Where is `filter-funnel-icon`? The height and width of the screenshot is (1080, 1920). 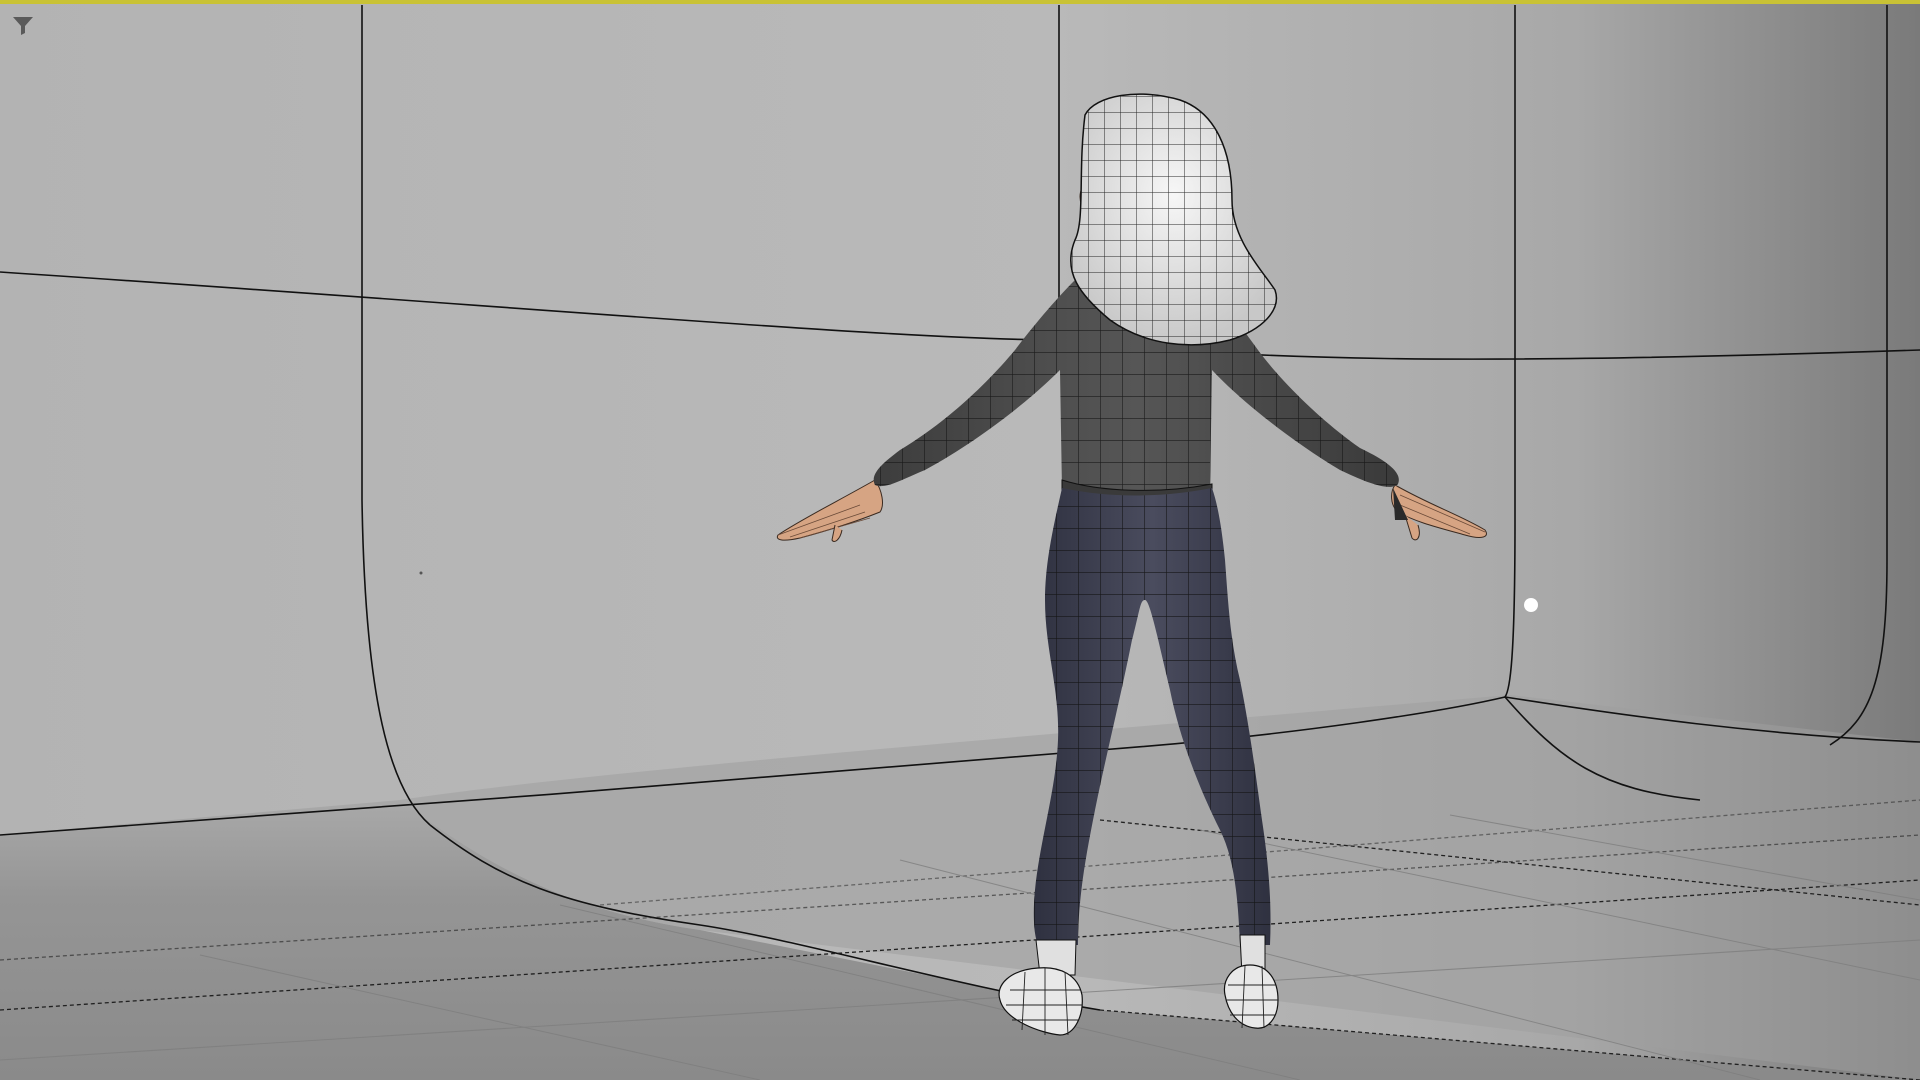
filter-funnel-icon is located at coordinates (23, 25).